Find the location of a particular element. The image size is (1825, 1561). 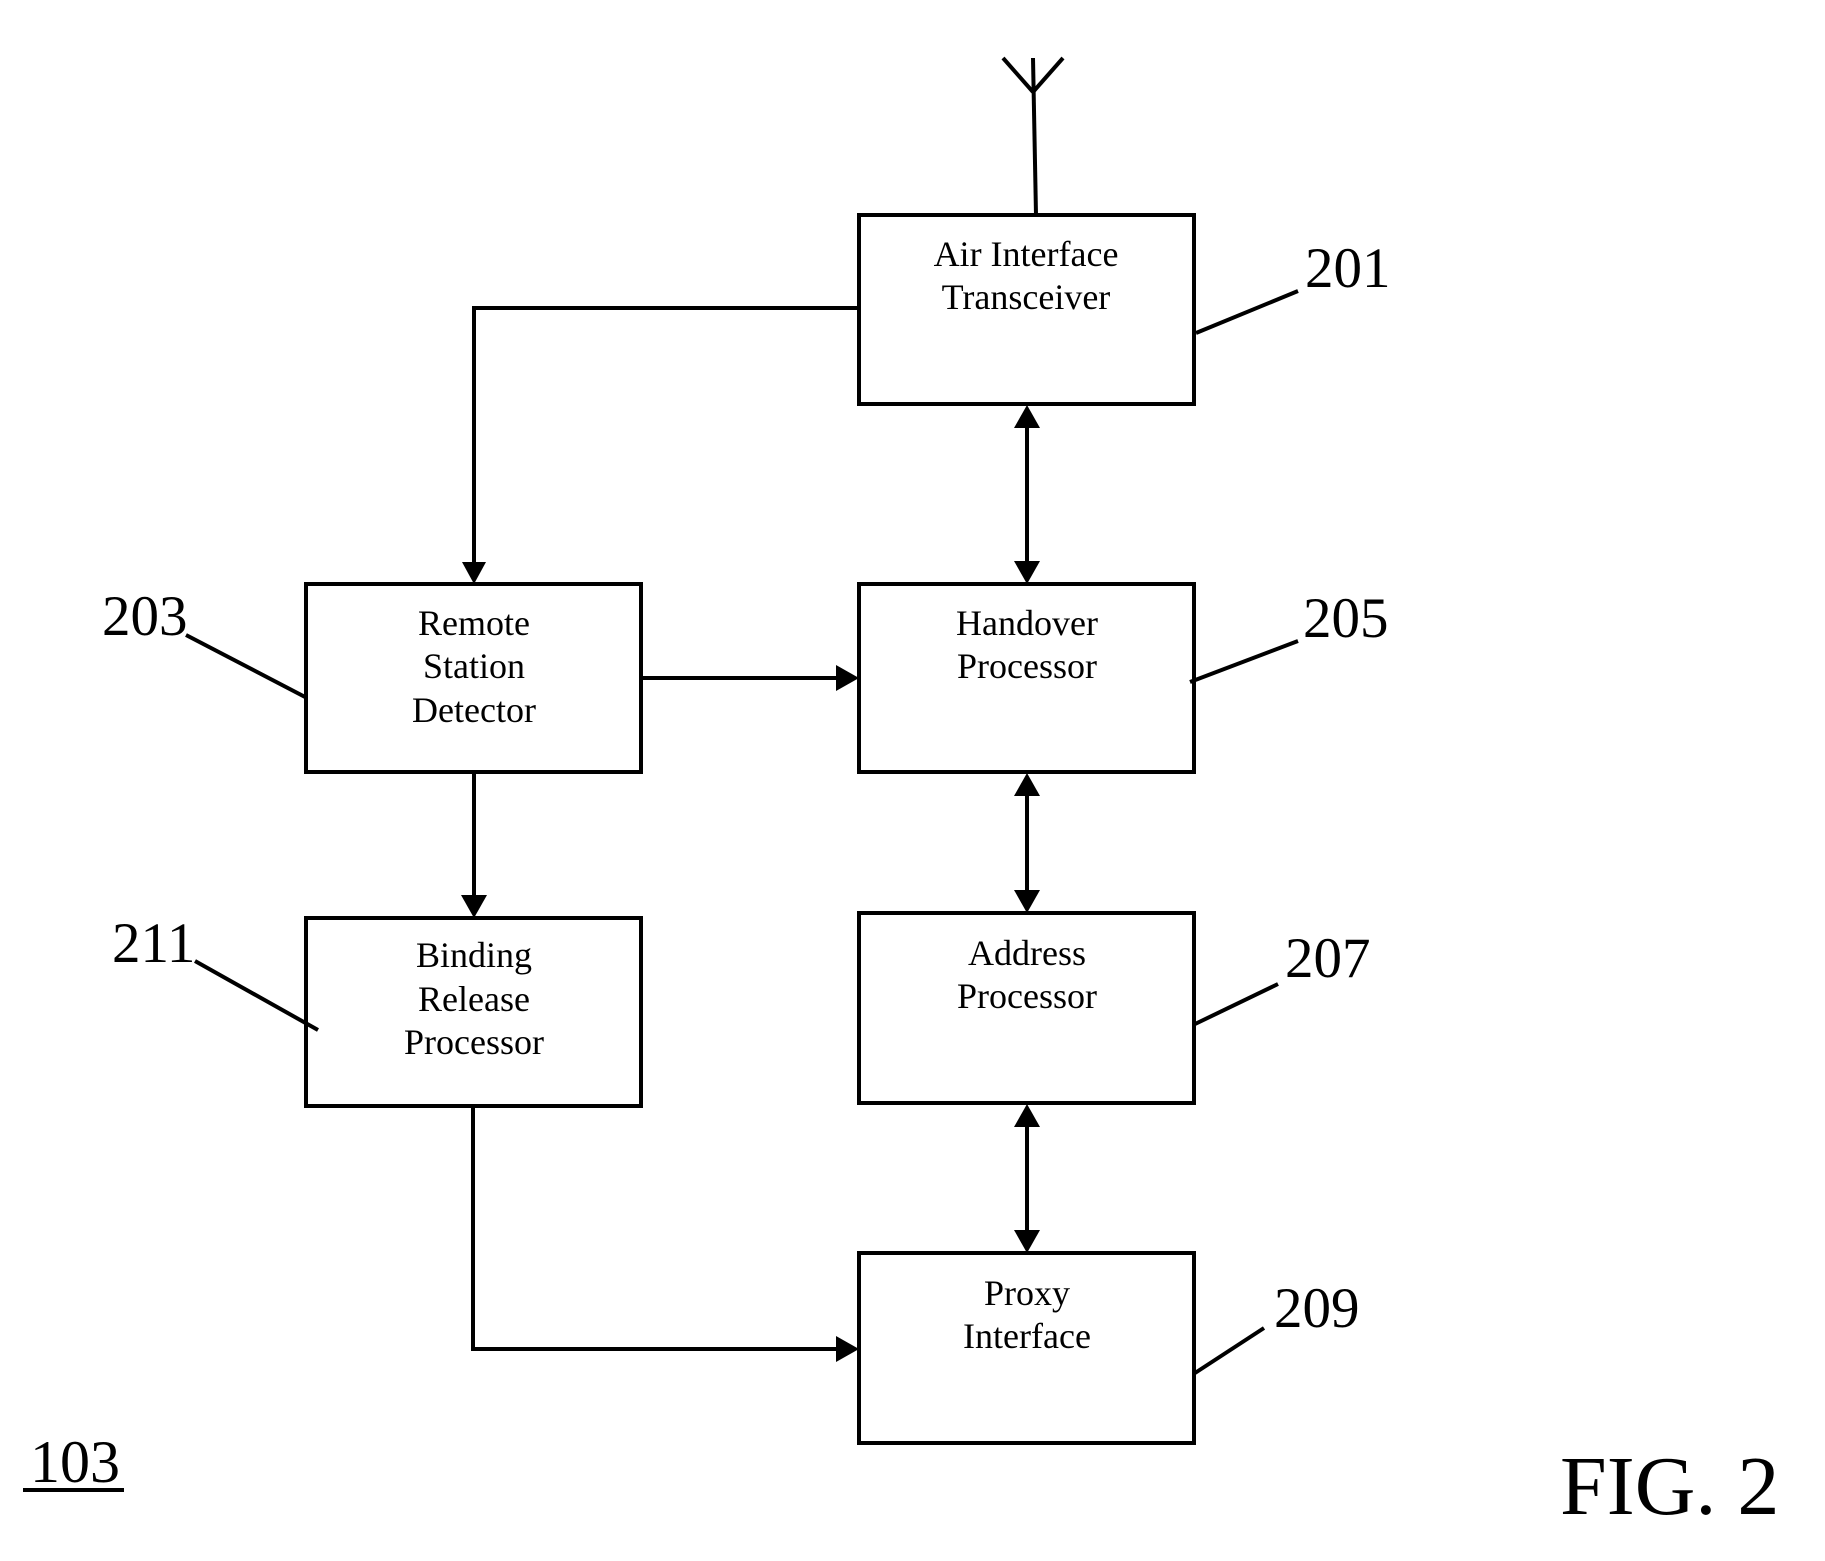

block-text-line: Binding is located at coordinates (474, 955).